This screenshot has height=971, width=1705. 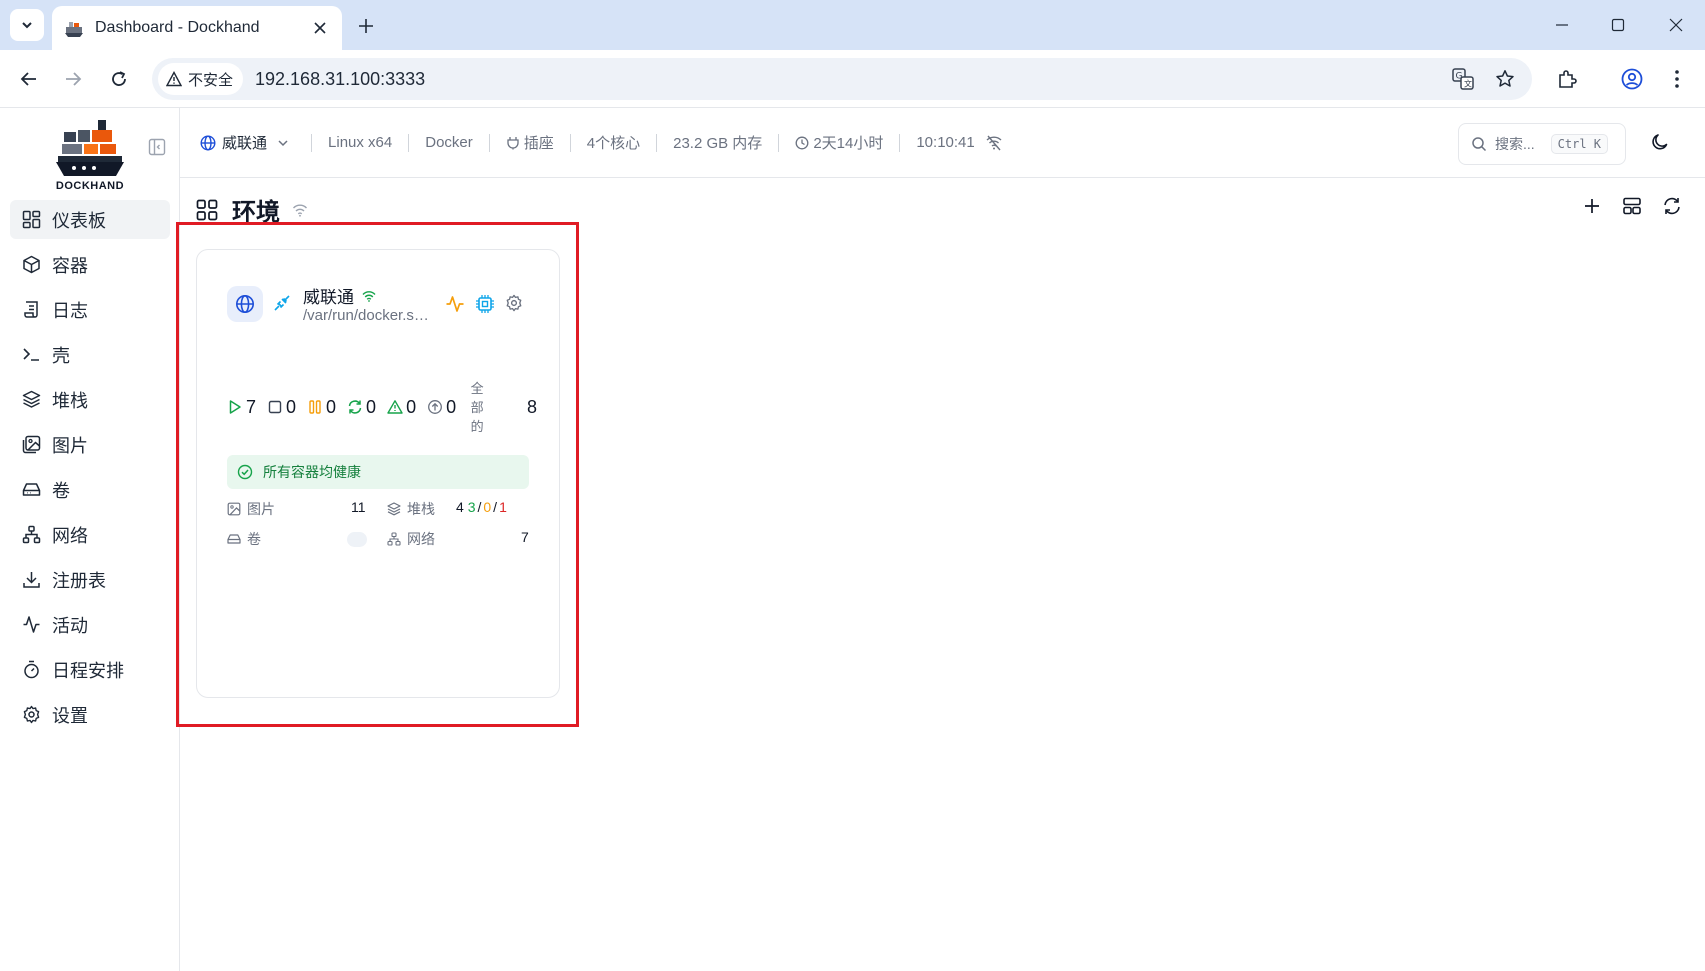 I want to click on engine-info: Docker, so click(x=449, y=142).